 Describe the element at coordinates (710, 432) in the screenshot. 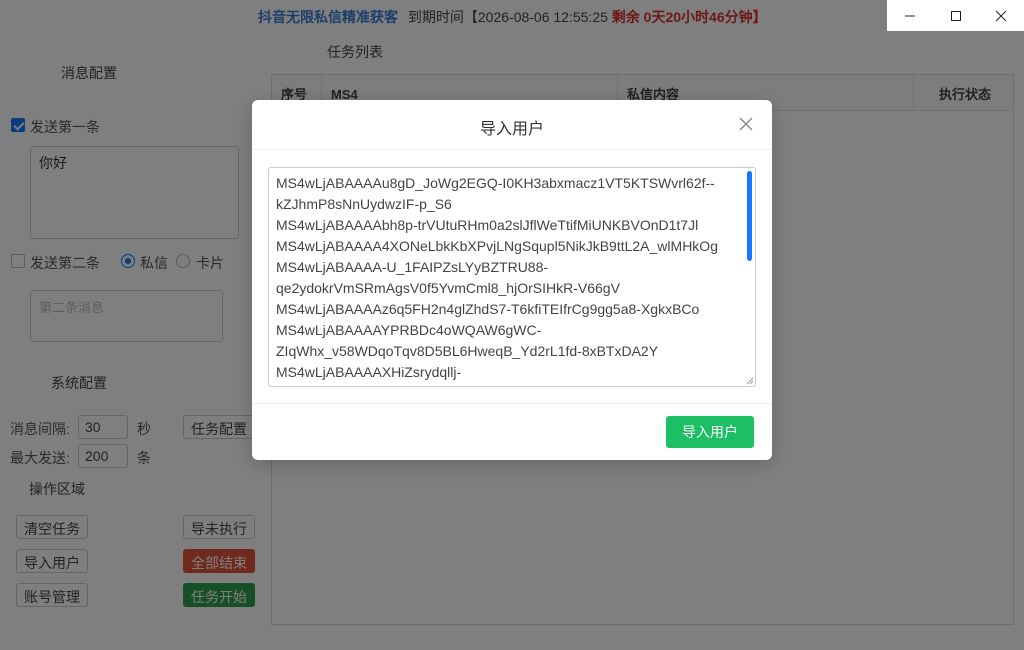

I see `confirm-import-button: 导入用户` at that location.